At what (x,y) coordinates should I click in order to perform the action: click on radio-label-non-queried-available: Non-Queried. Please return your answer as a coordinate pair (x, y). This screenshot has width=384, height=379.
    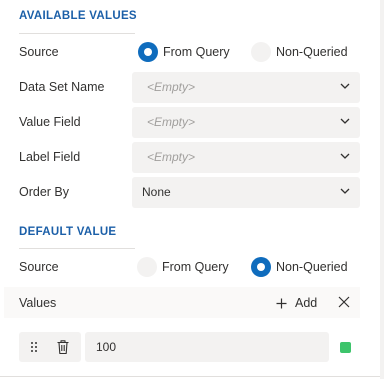
    Looking at the image, I should click on (312, 52).